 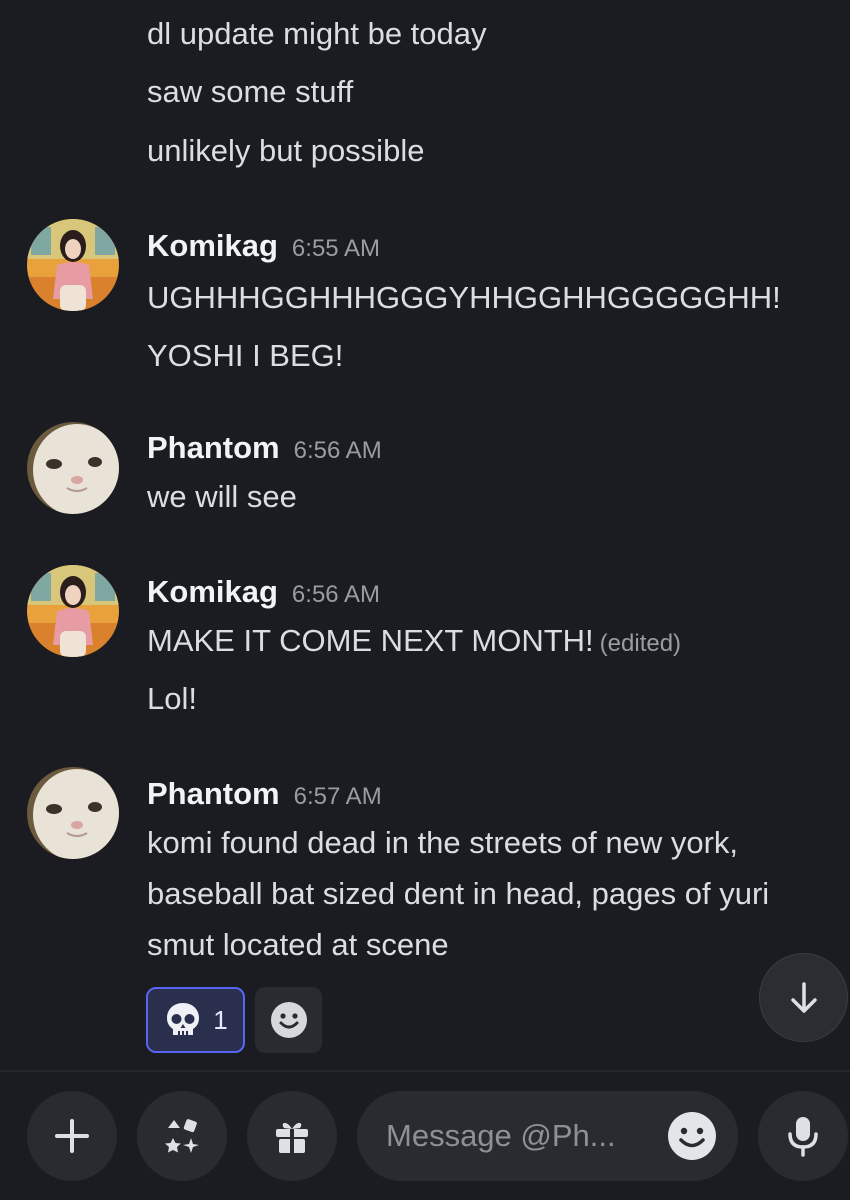 I want to click on add-reaction-button, so click(x=288, y=1020).